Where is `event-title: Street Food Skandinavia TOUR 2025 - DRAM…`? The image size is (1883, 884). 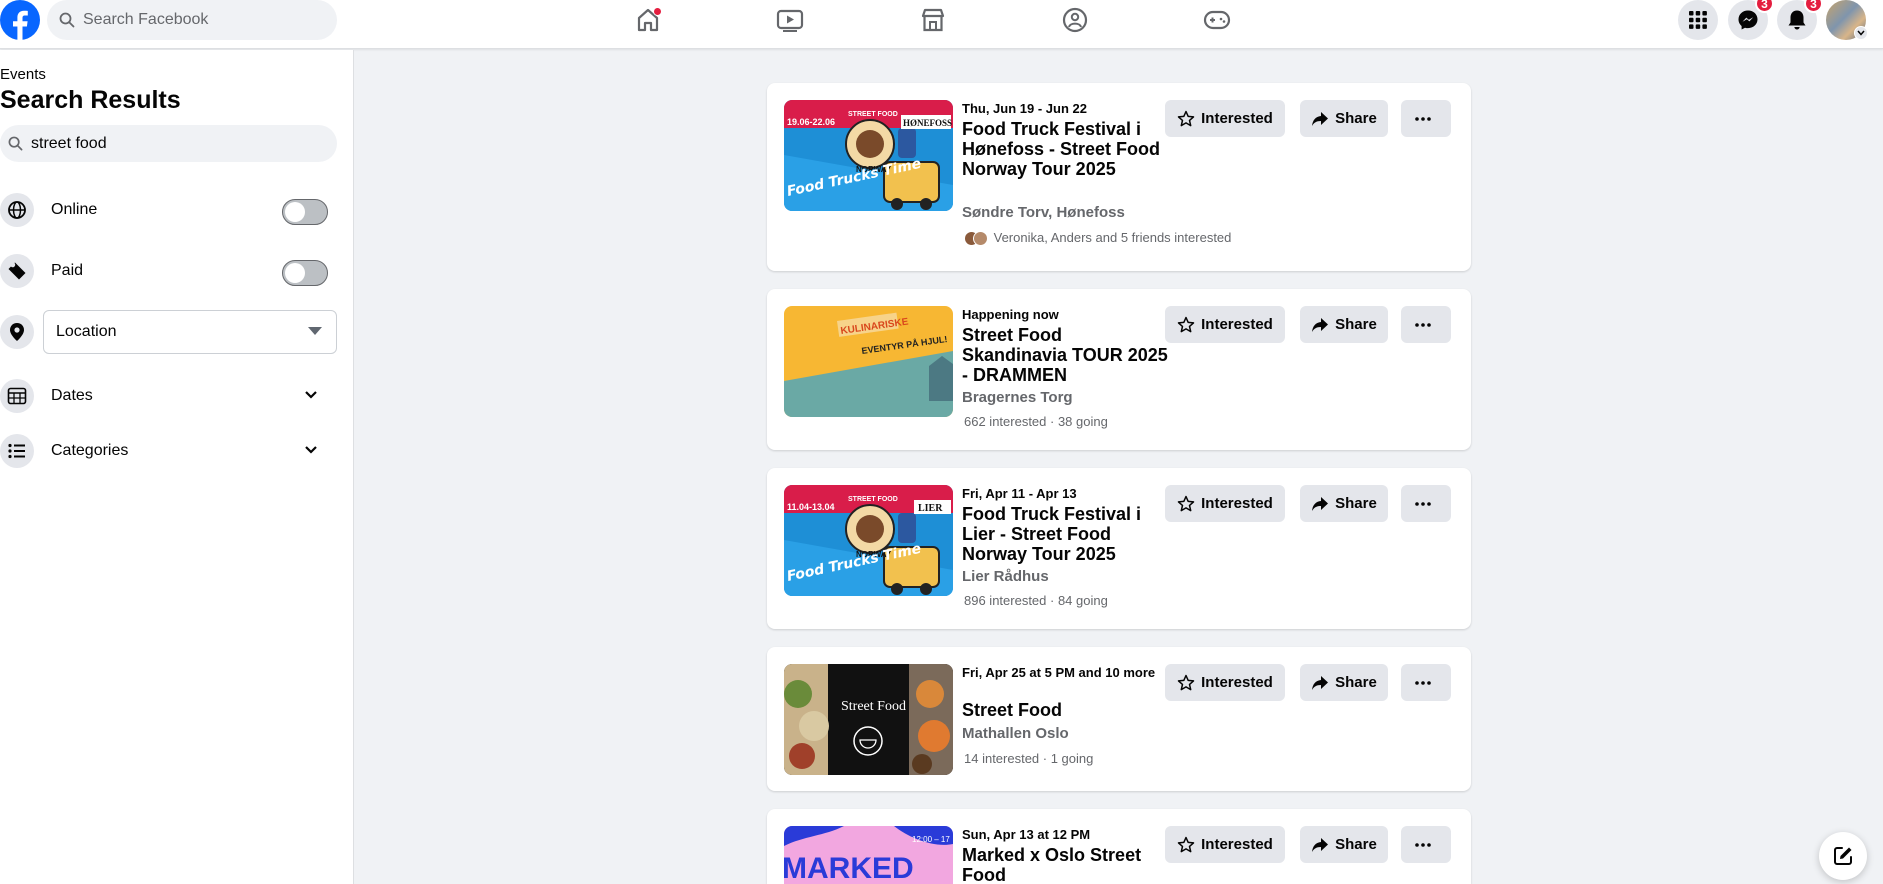 event-title: Street Food Skandinavia TOUR 2025 - DRAM… is located at coordinates (1067, 355).